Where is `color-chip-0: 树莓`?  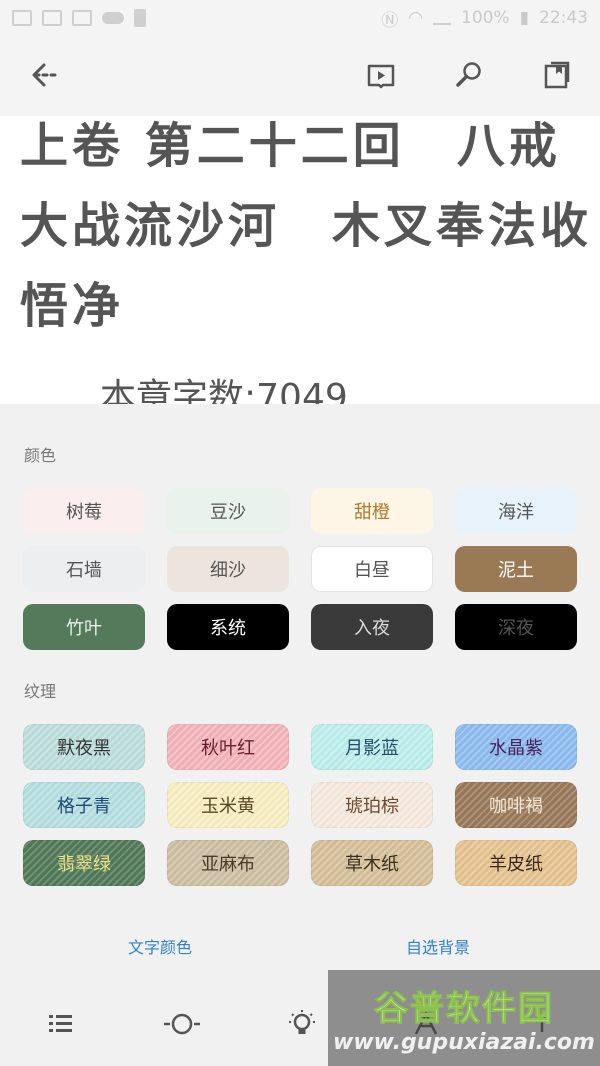 color-chip-0: 树莓 is located at coordinates (84, 511).